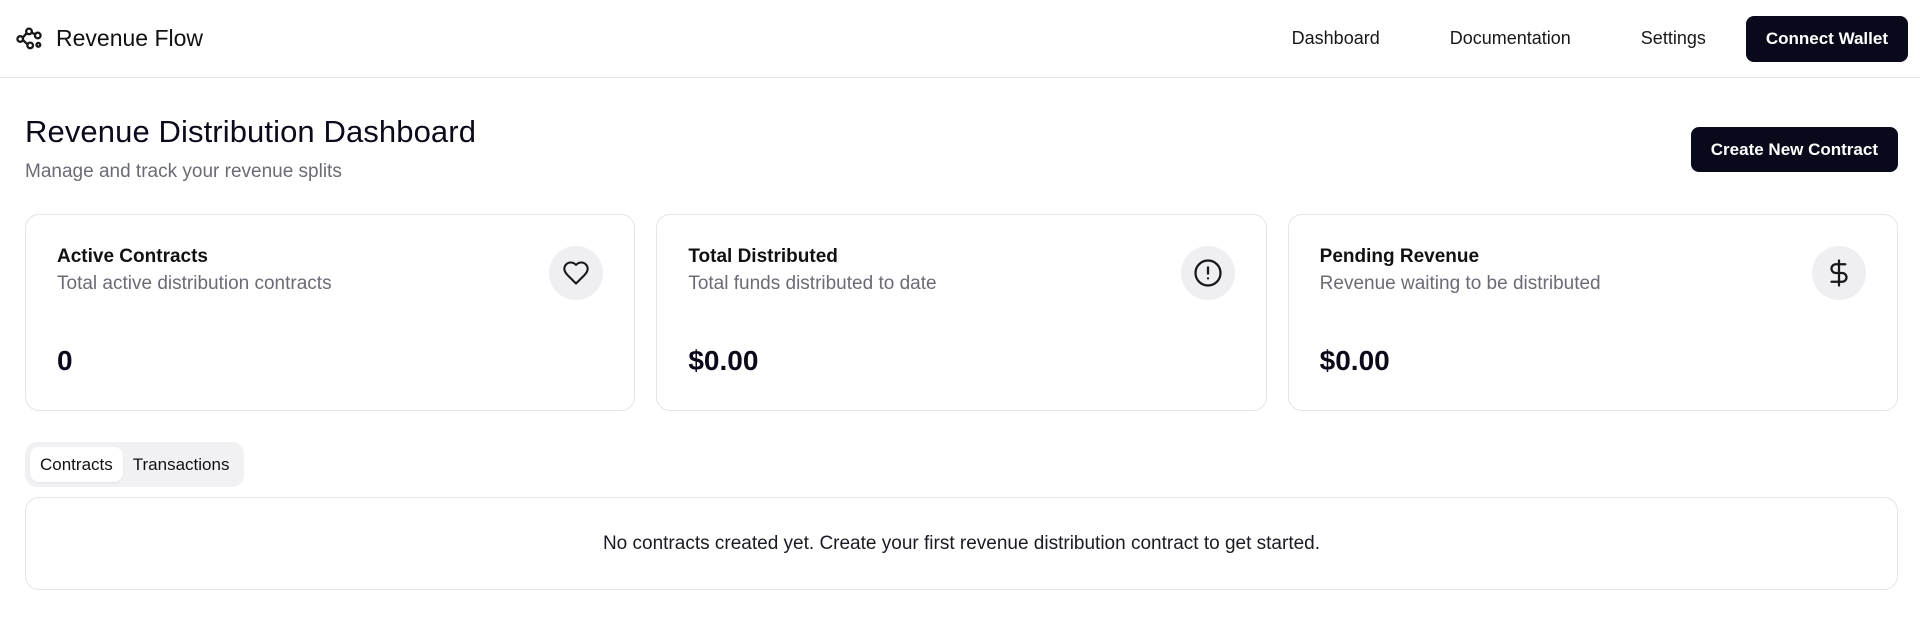 This screenshot has height=617, width=1920. Describe the element at coordinates (1460, 283) in the screenshot. I see `card-description: Revenue waiting to be distributed` at that location.